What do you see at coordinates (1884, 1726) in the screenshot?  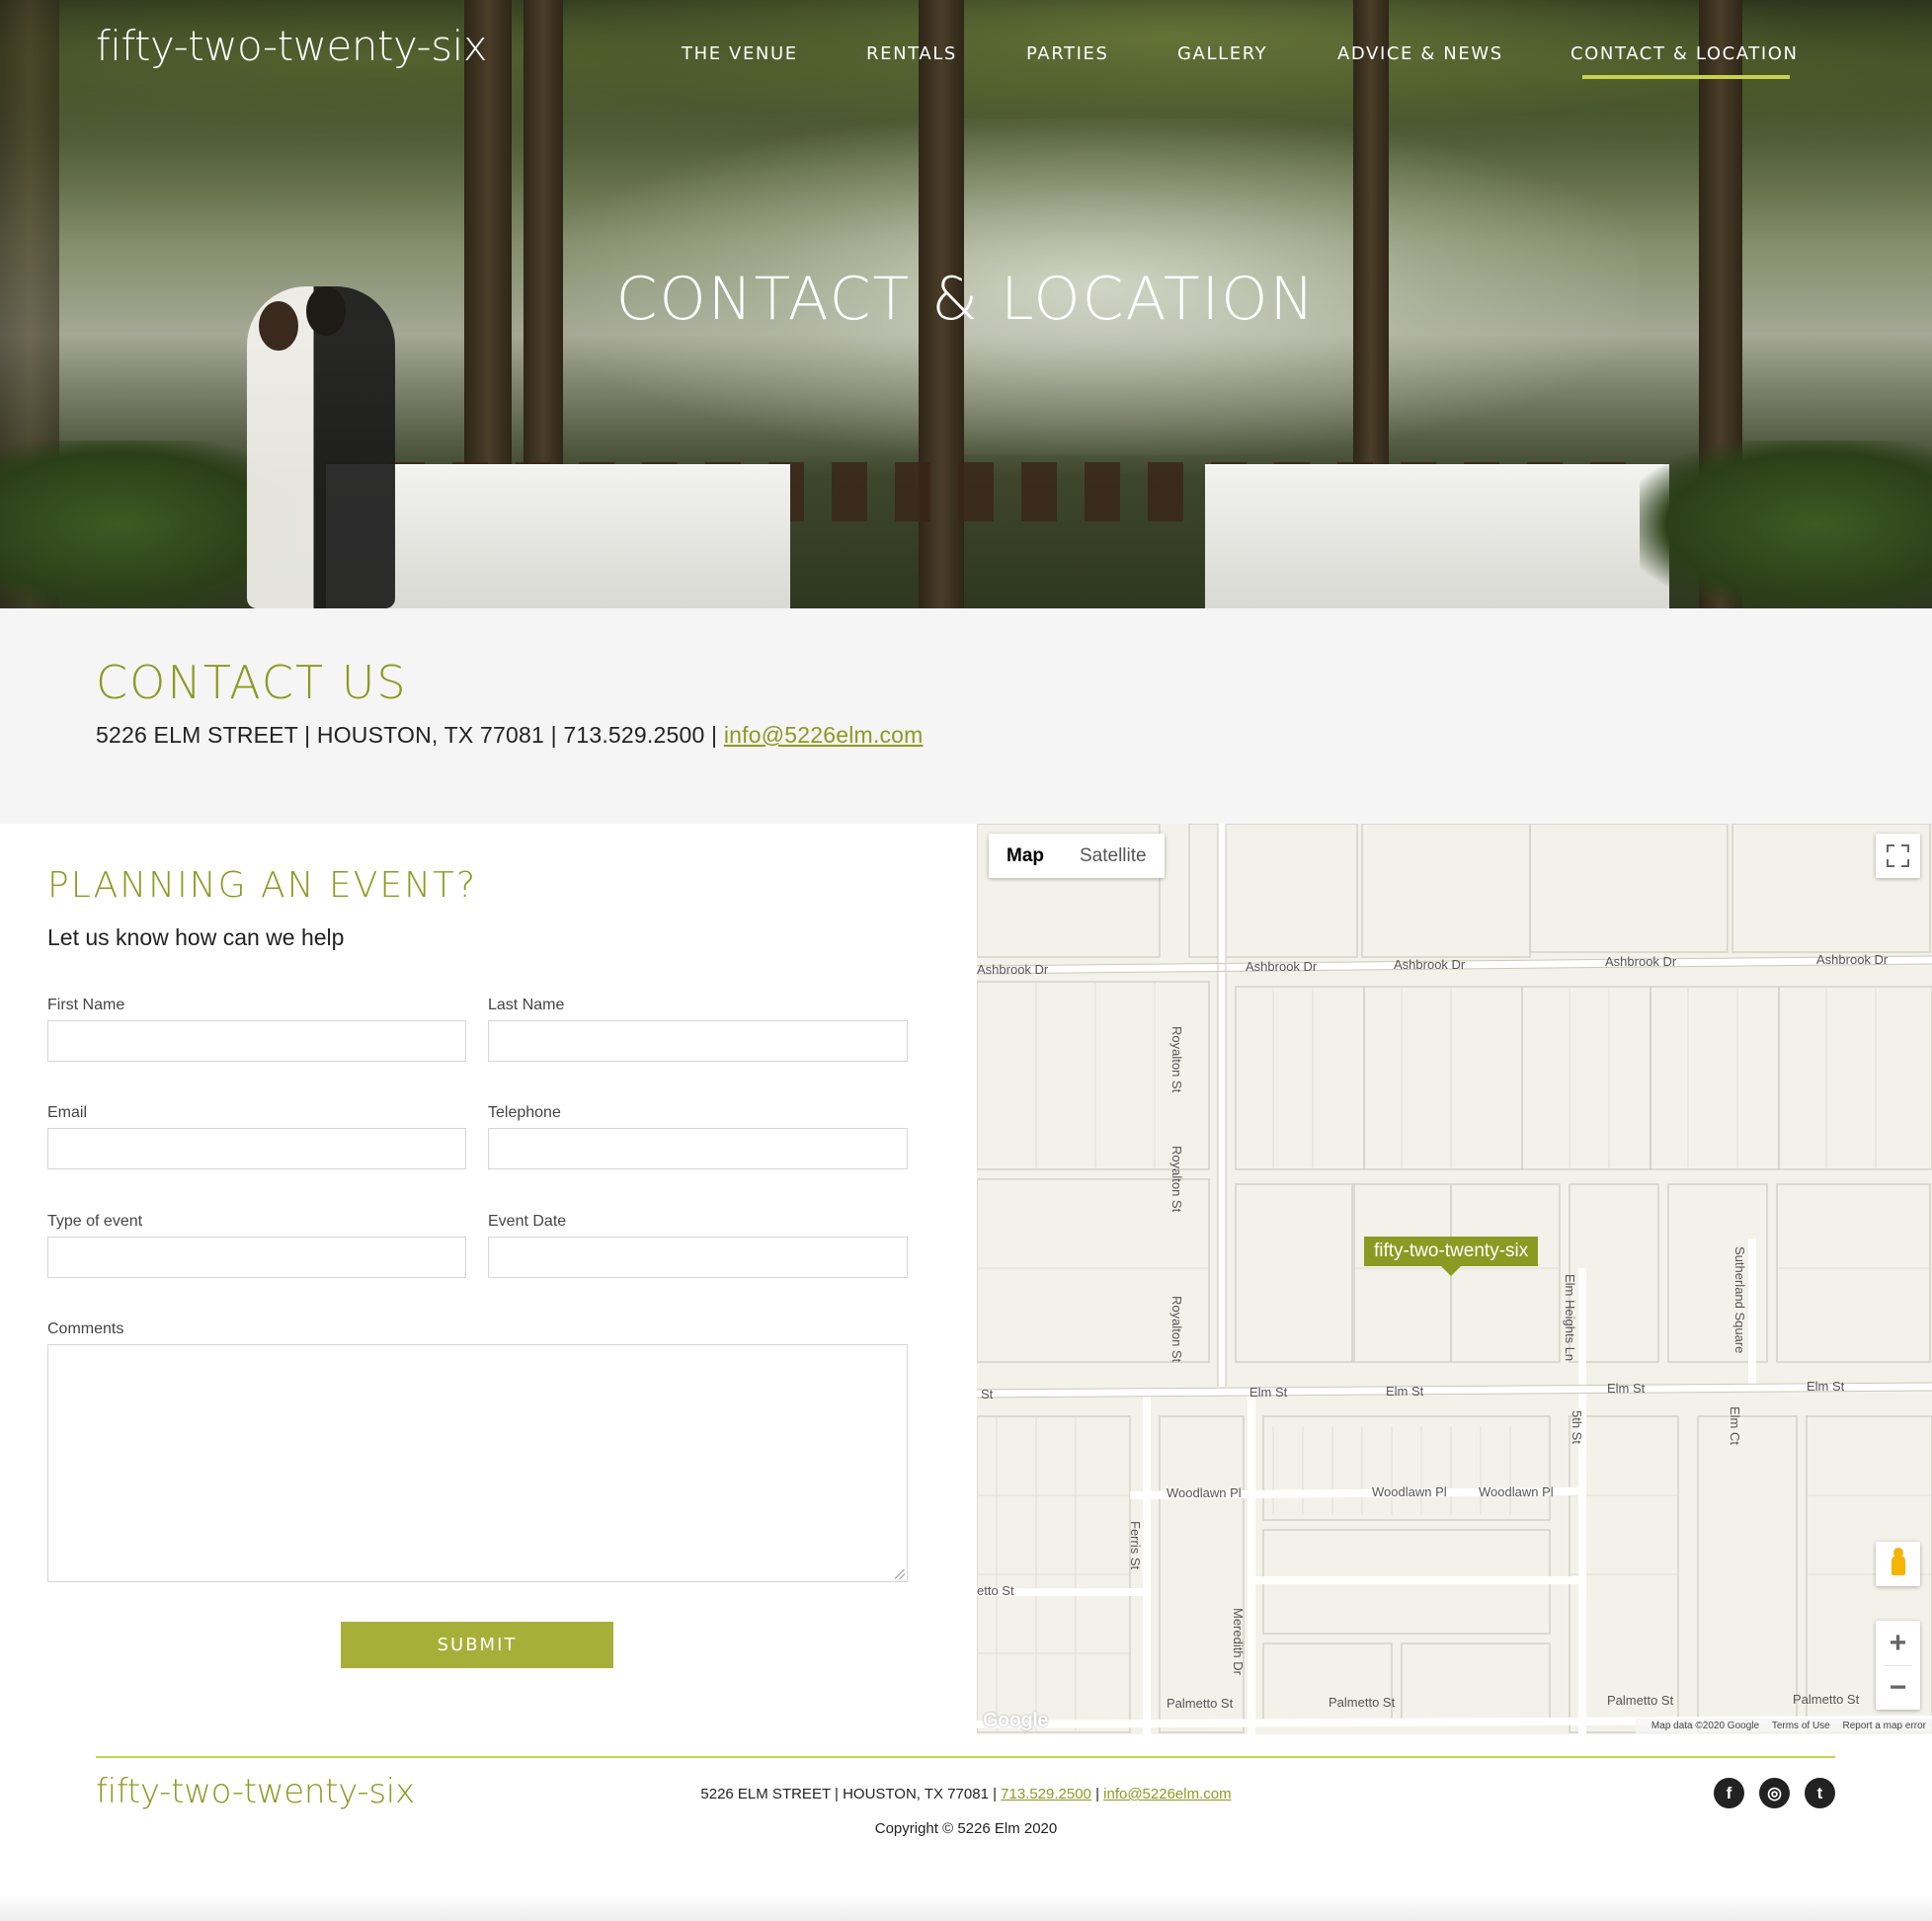 I see `report-map-error-link: Report a map error` at bounding box center [1884, 1726].